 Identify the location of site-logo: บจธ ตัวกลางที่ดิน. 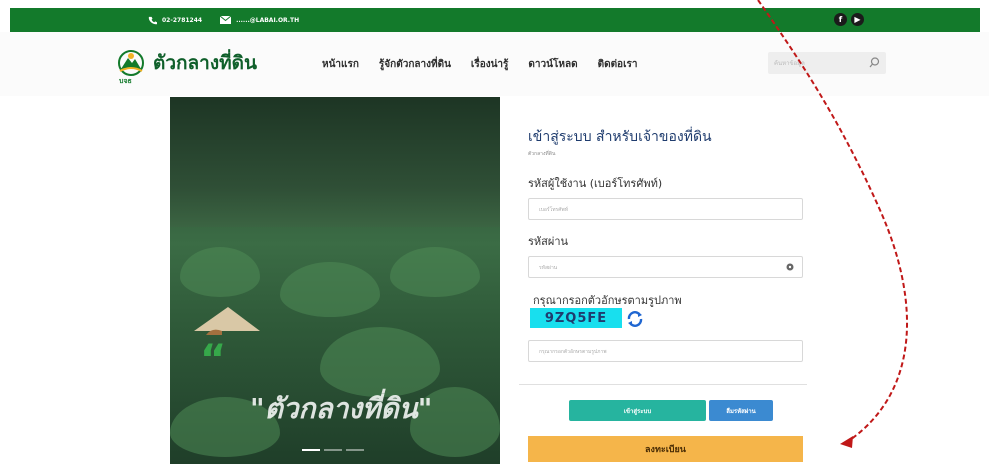
(187, 68).